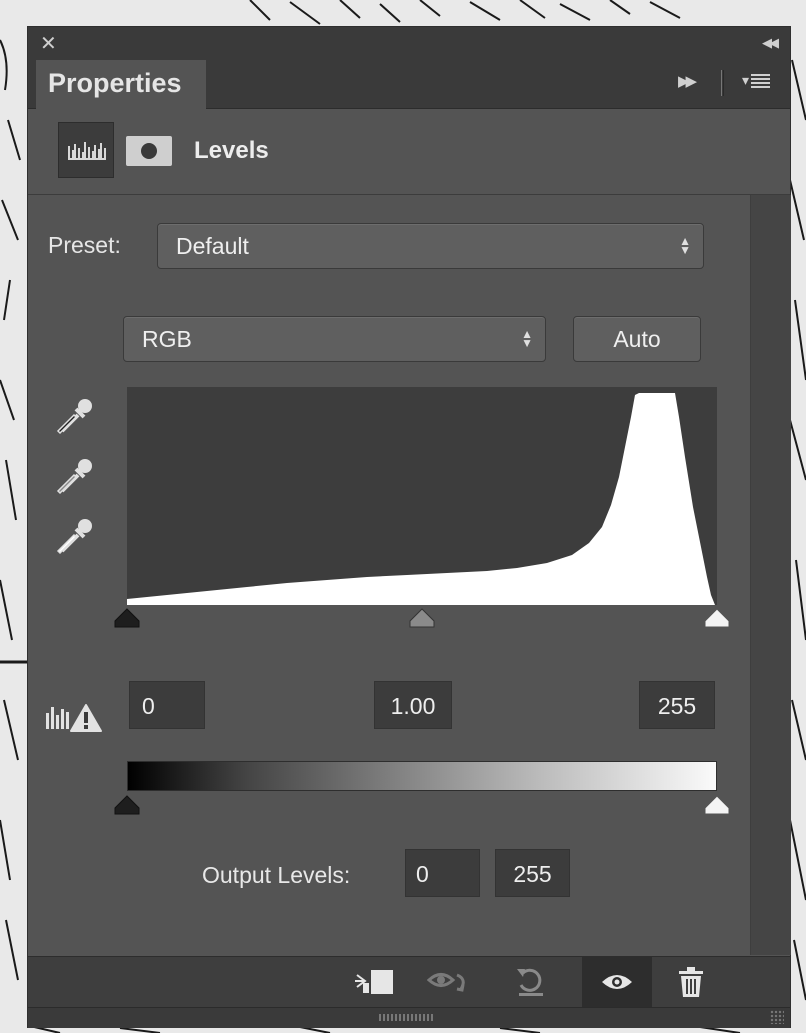  What do you see at coordinates (446, 982) in the screenshot?
I see `view-previous-state-icon` at bounding box center [446, 982].